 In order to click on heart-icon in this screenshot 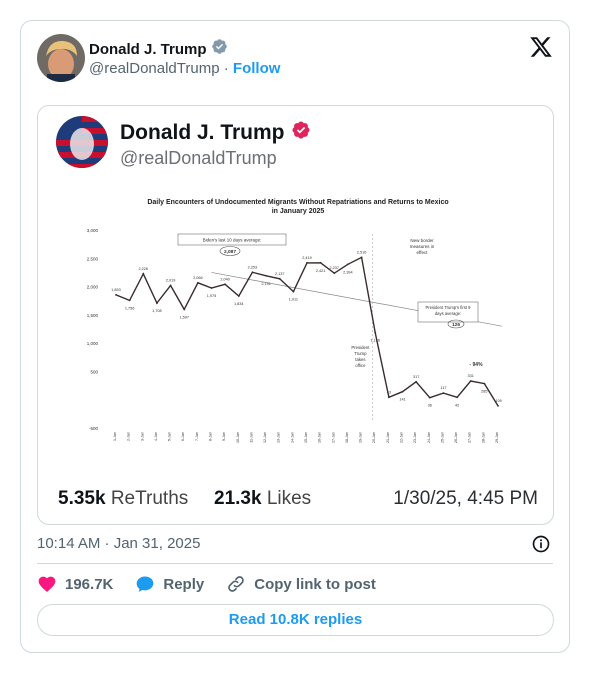, I will do `click(47, 584)`.